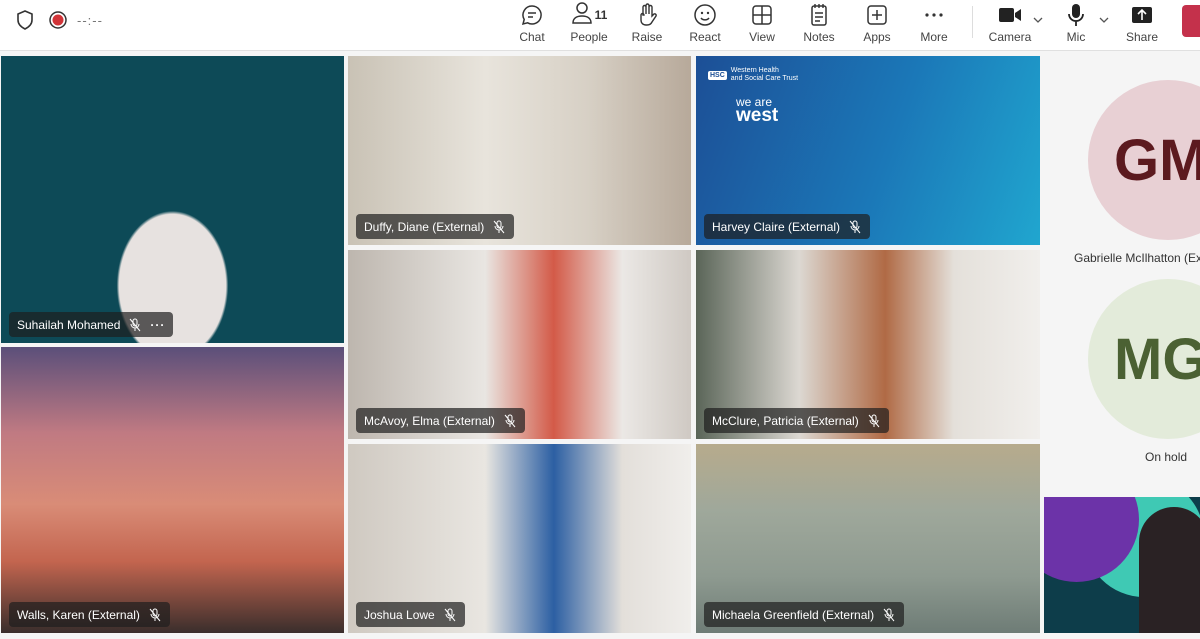  What do you see at coordinates (785, 420) in the screenshot?
I see `participant-name: McClure, Patricia (External)` at bounding box center [785, 420].